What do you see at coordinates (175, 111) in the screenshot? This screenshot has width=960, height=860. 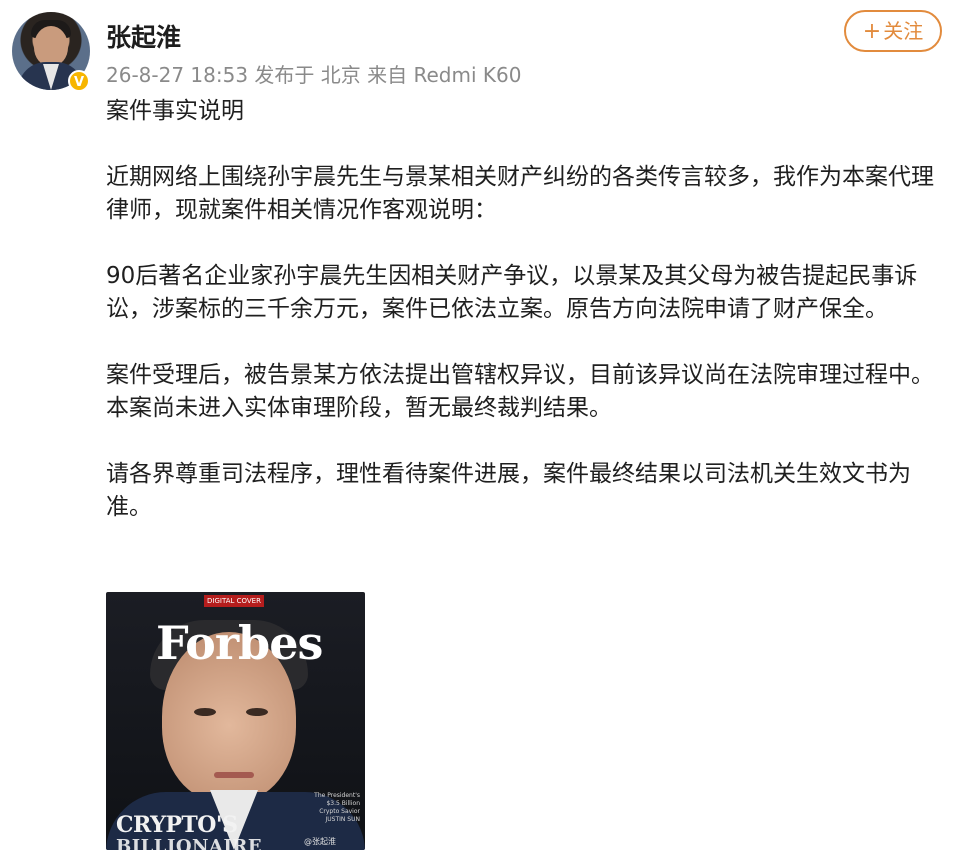 I see `post-title: 案件事实说明` at bounding box center [175, 111].